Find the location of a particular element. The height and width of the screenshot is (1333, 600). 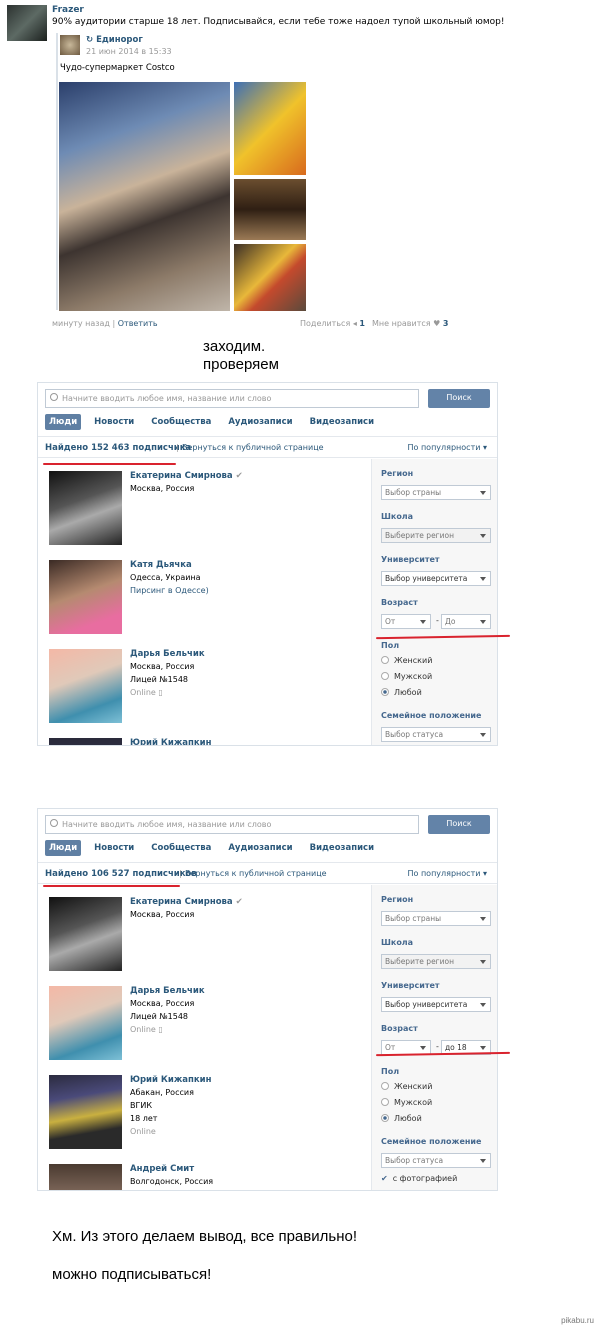

like-button: Мне нравится ♥ 3 is located at coordinates (410, 323).